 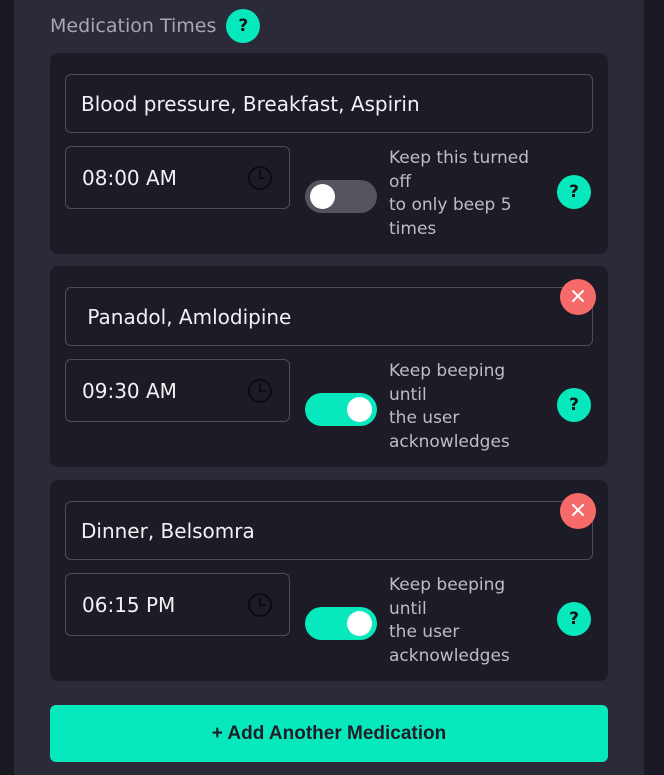 I want to click on add-medication-button: + Add Another Medication, so click(x=329, y=733).